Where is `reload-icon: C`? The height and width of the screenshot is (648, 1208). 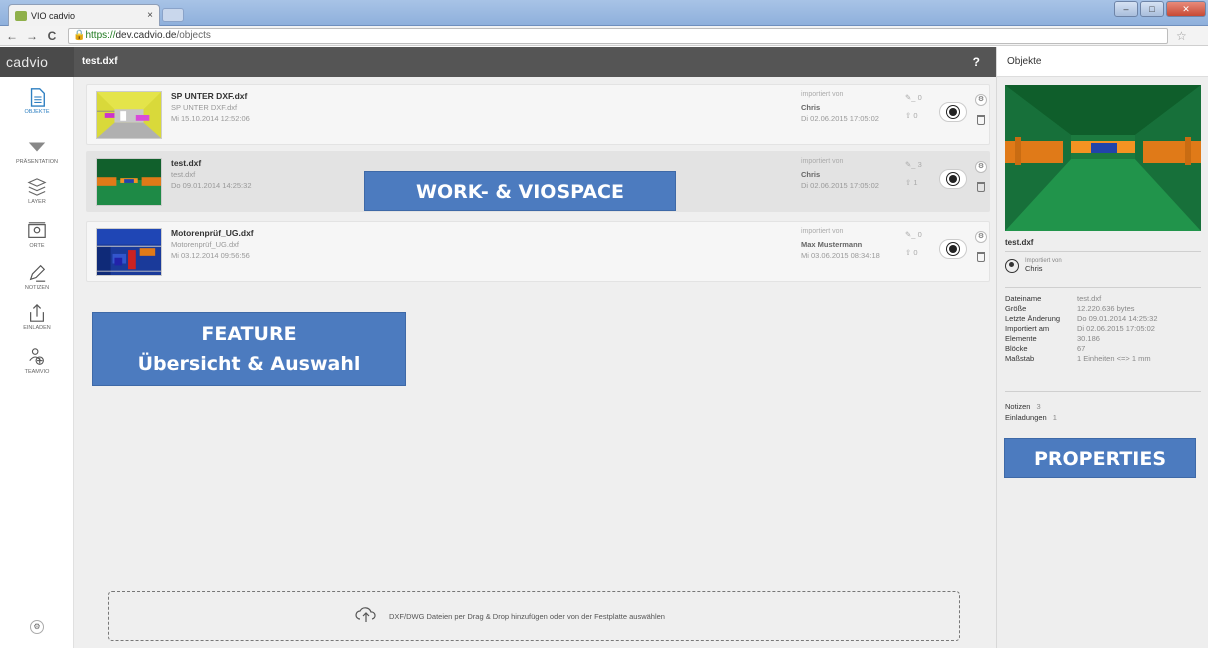 reload-icon: C is located at coordinates (52, 36).